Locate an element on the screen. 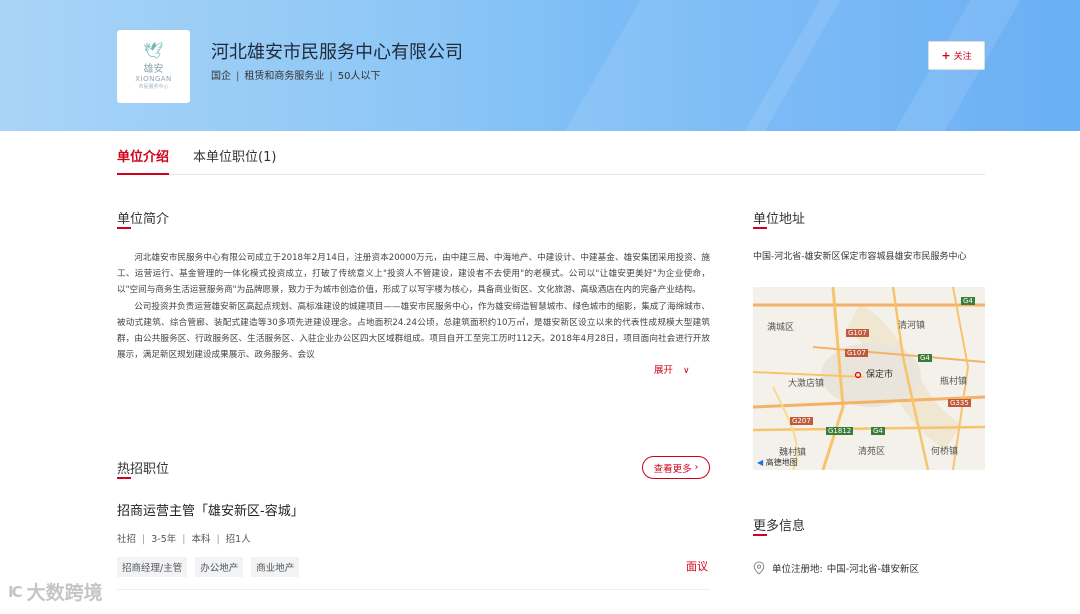 This screenshot has height=614, width=1080. swallow-icon: 🕊 is located at coordinates (153, 50).